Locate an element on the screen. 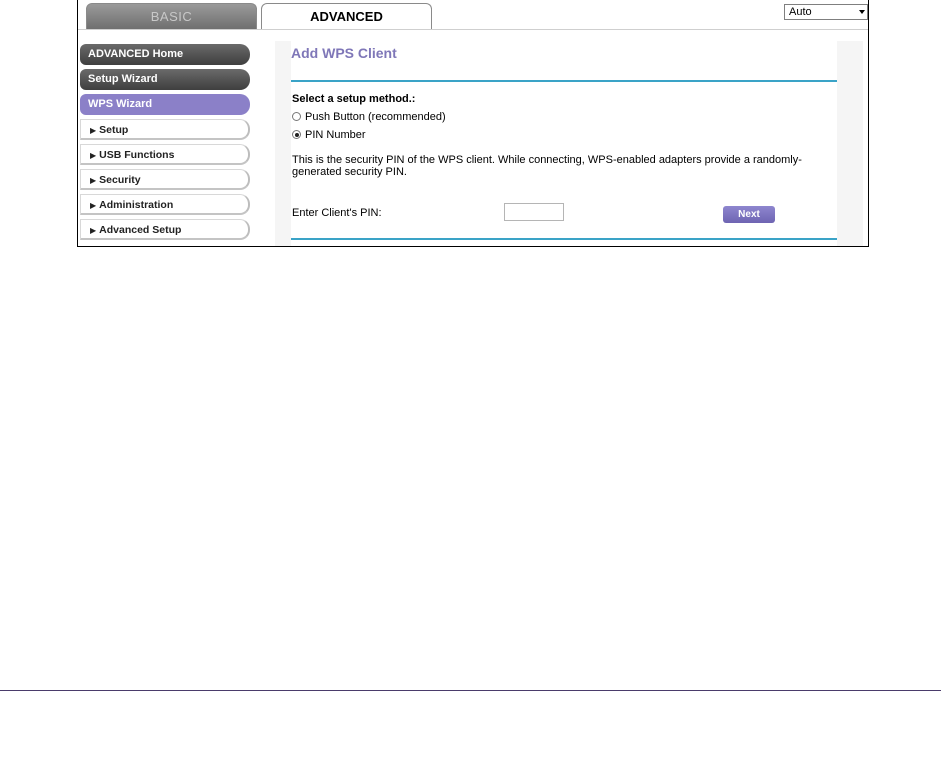 The height and width of the screenshot is (758, 941). sidebar-item-advanced-setup: ▶ Advanced Setup is located at coordinates (165, 229).